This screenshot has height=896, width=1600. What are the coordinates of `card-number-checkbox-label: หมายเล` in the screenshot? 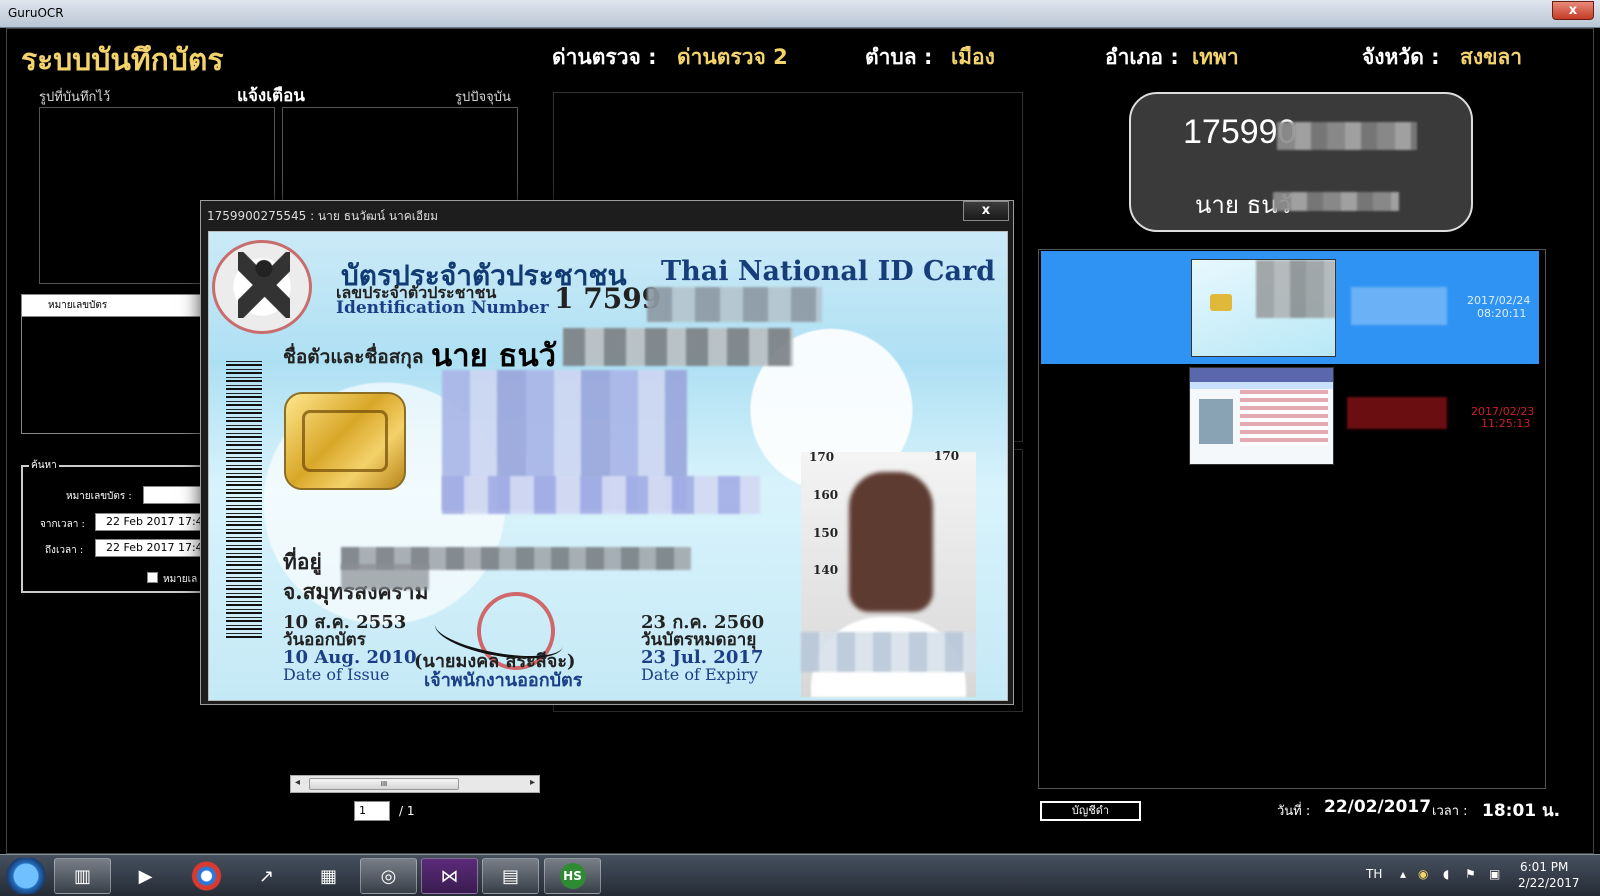 It's located at (180, 579).